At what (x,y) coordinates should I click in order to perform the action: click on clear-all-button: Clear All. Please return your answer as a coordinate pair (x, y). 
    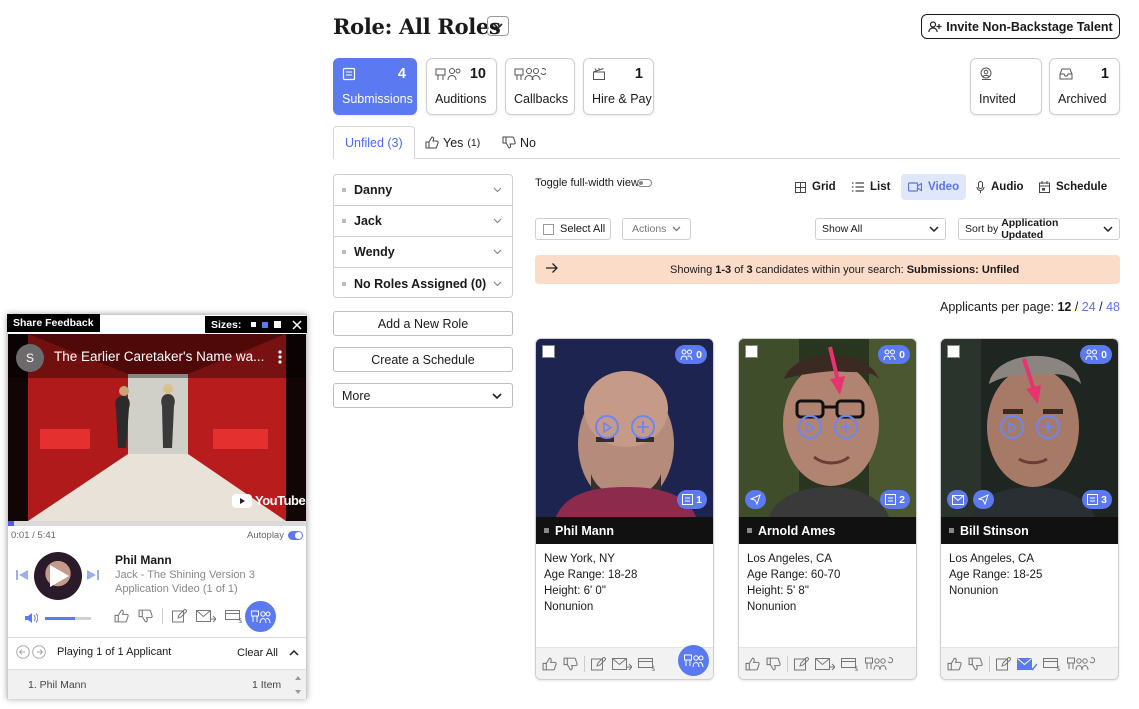
    Looking at the image, I should click on (257, 653).